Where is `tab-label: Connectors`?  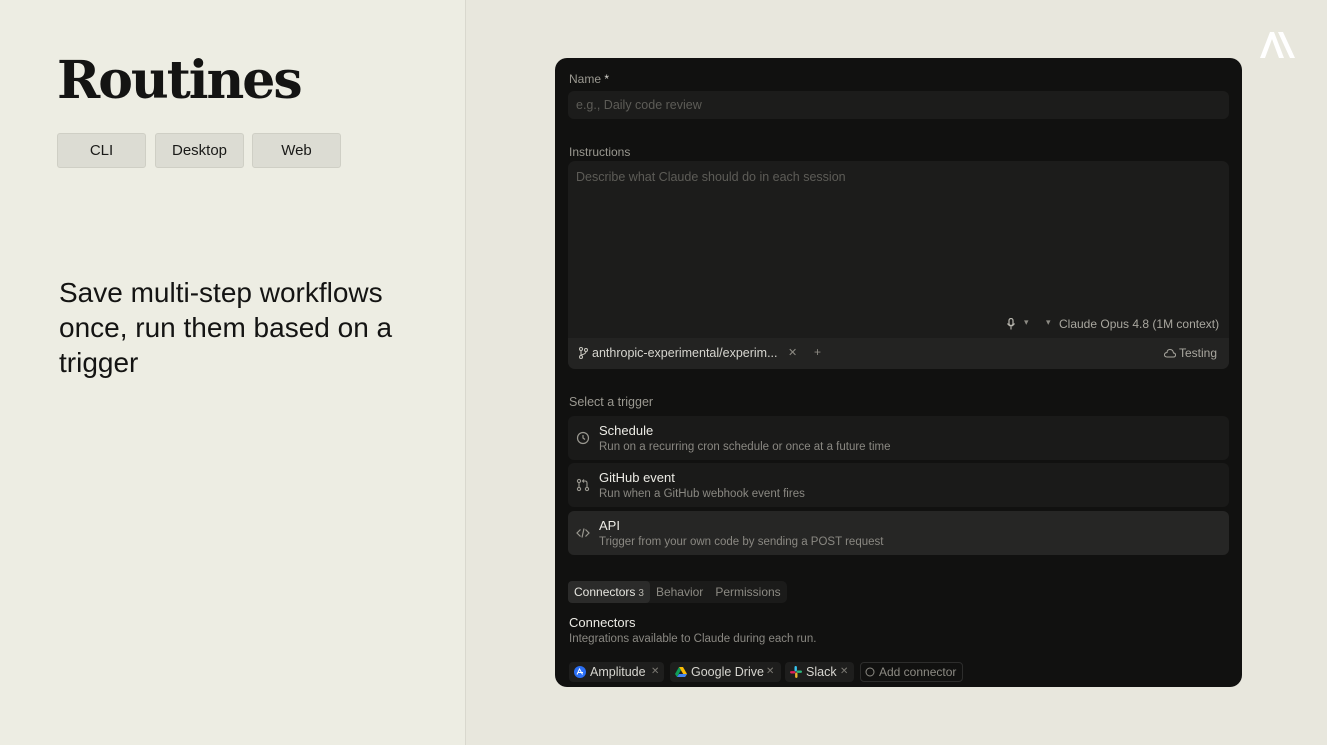 tab-label: Connectors is located at coordinates (605, 592).